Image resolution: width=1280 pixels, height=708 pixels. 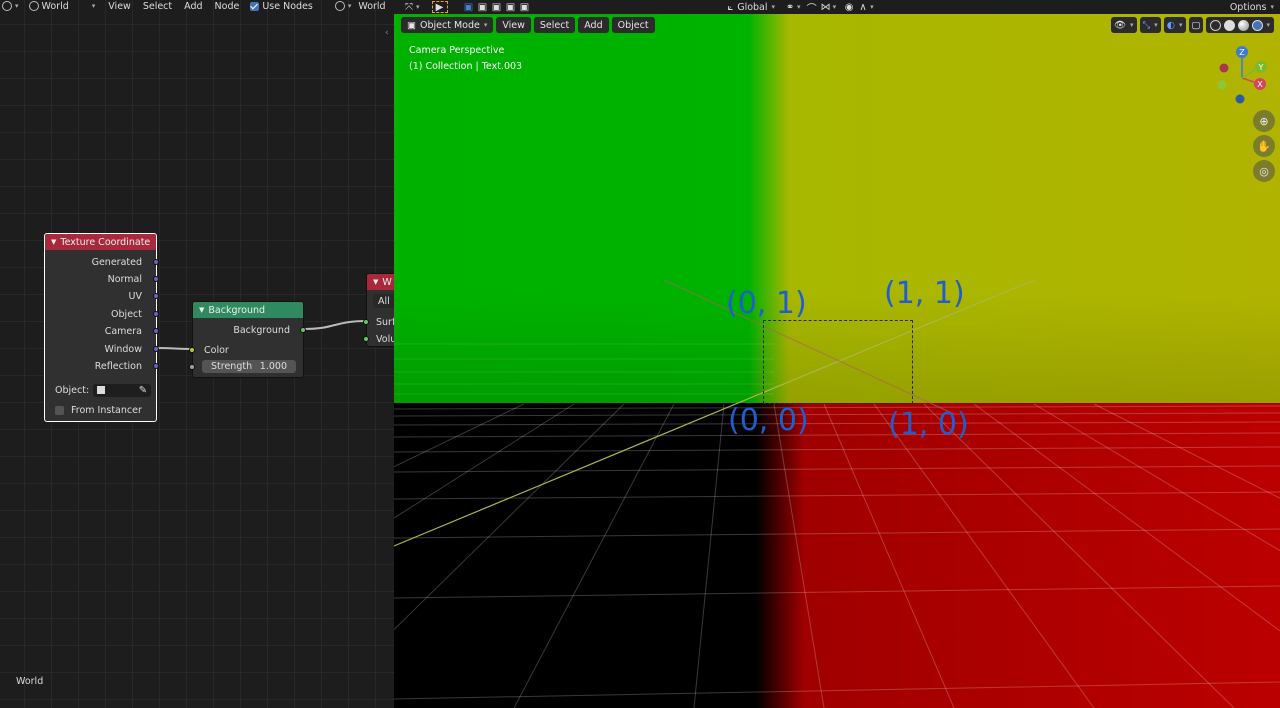 I want to click on uv-label-top-left: (0, 1), so click(x=766, y=303).